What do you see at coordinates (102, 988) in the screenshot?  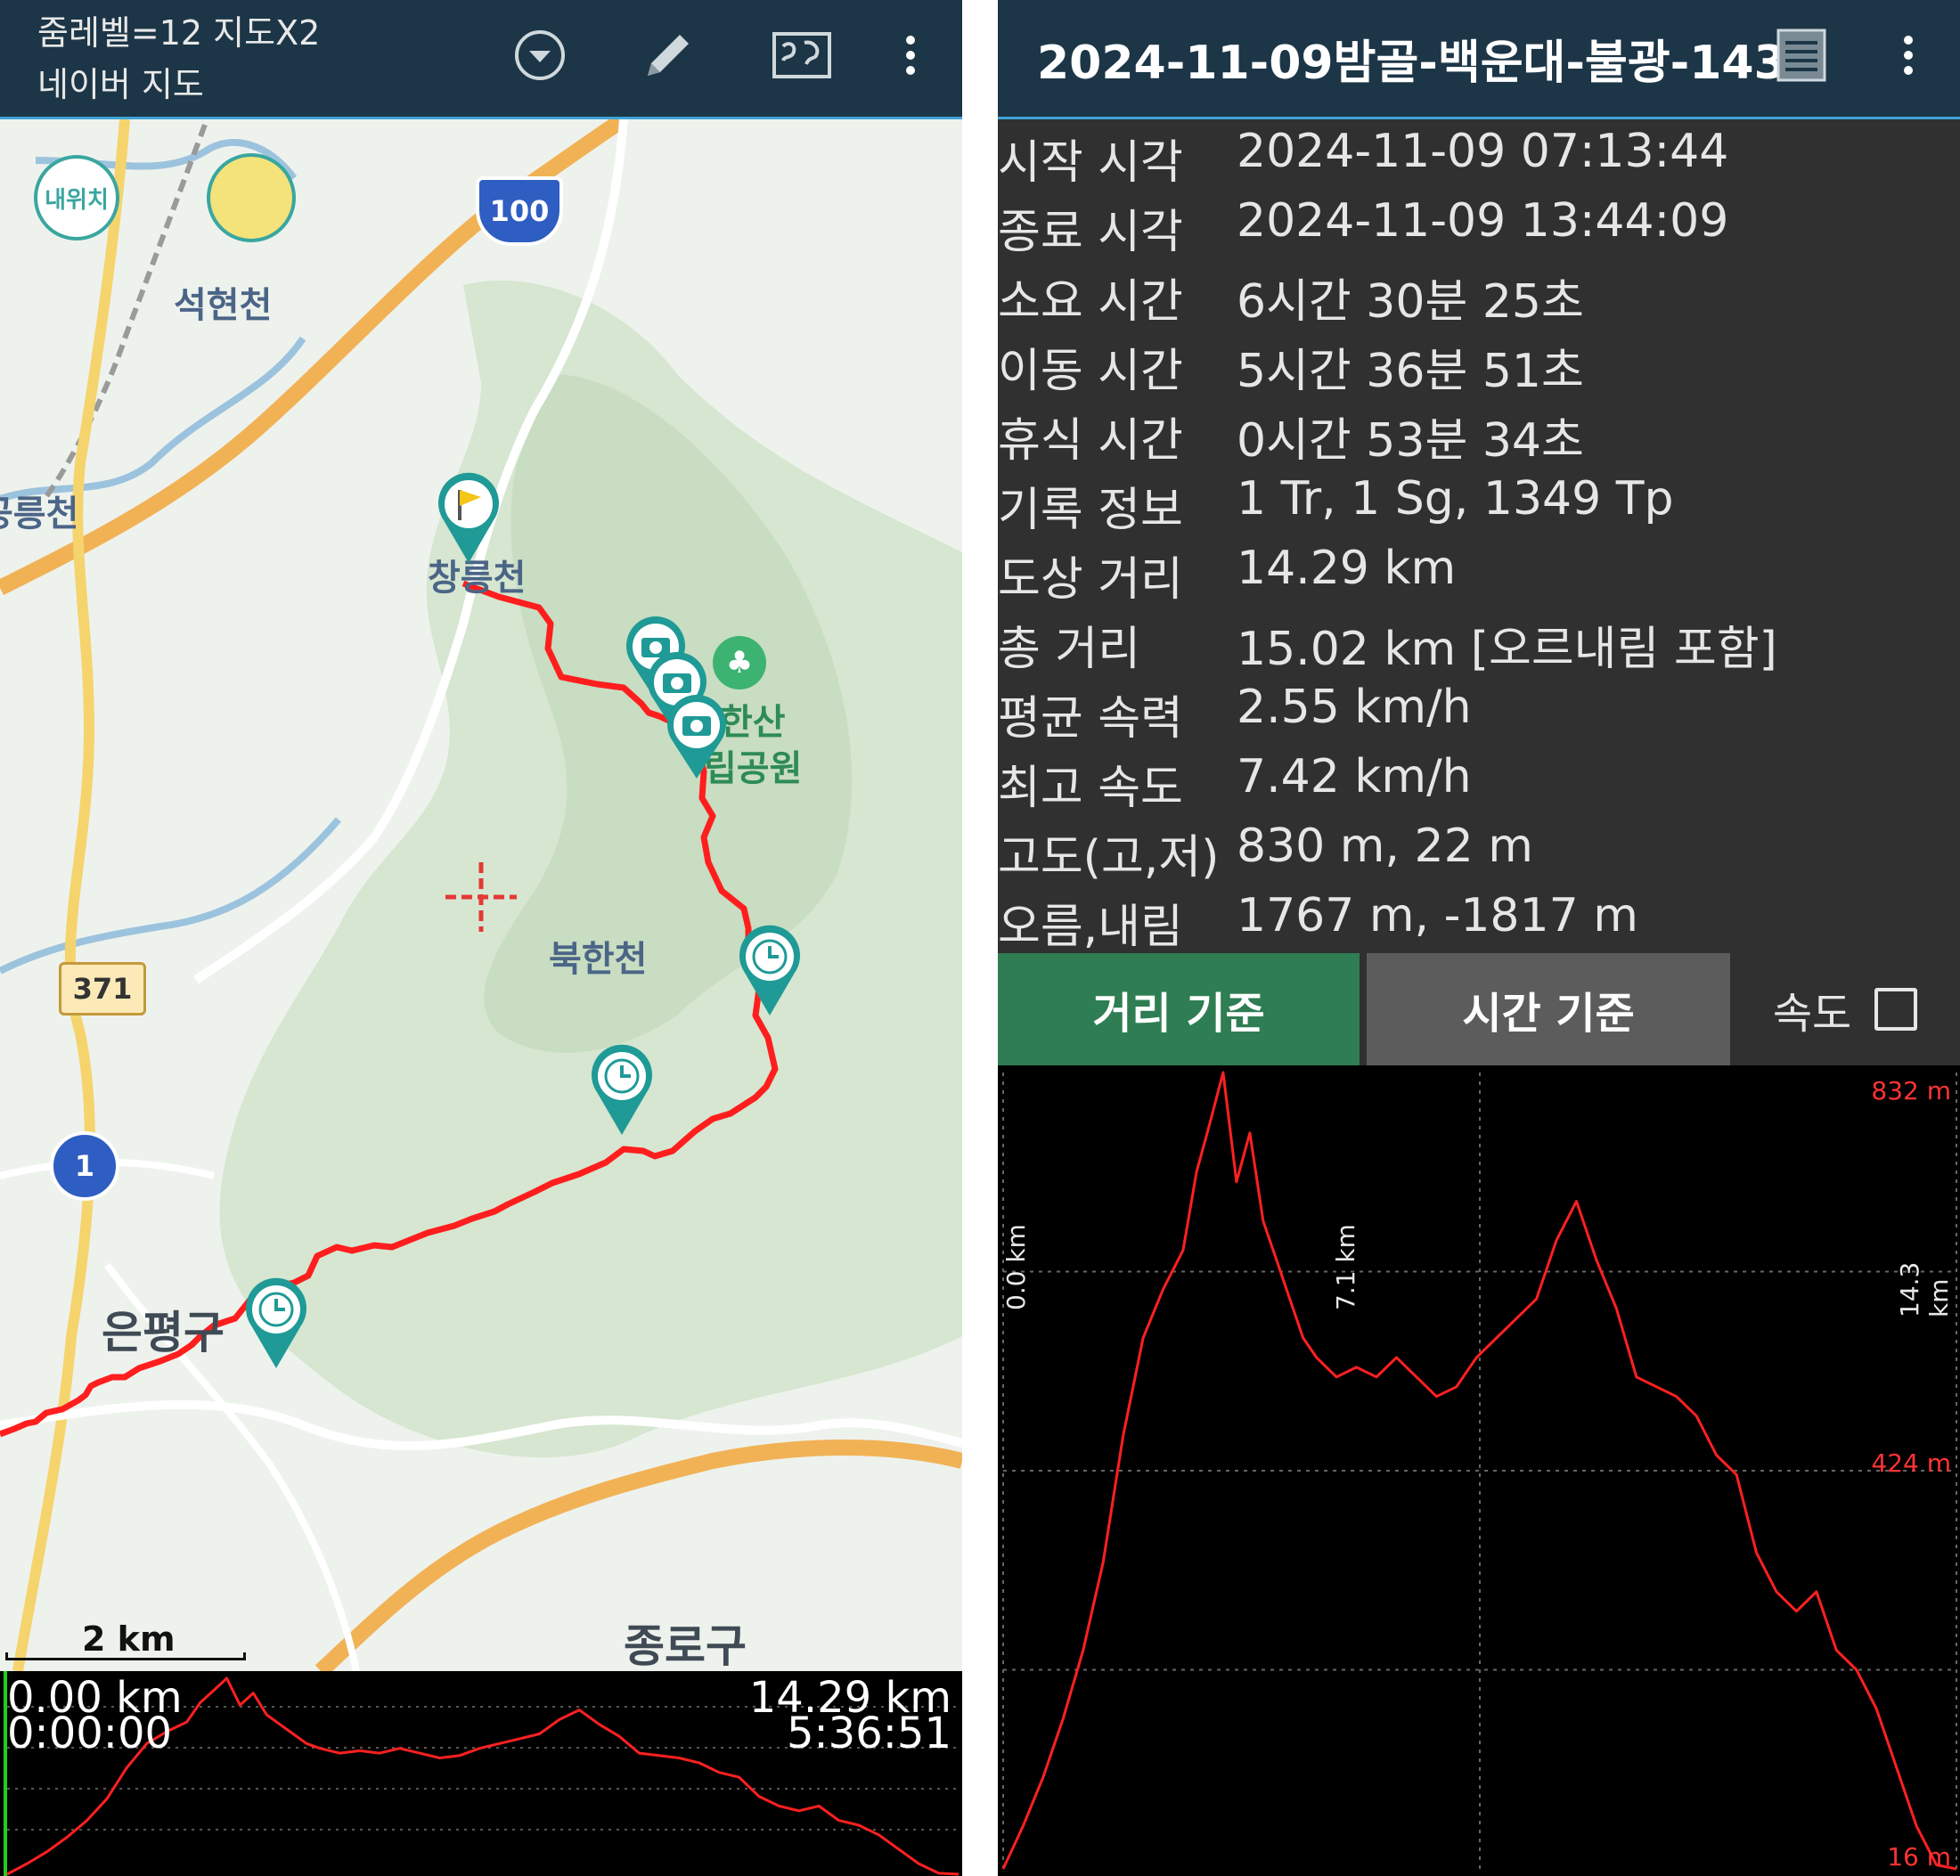 I see `route-371-sign: 371` at bounding box center [102, 988].